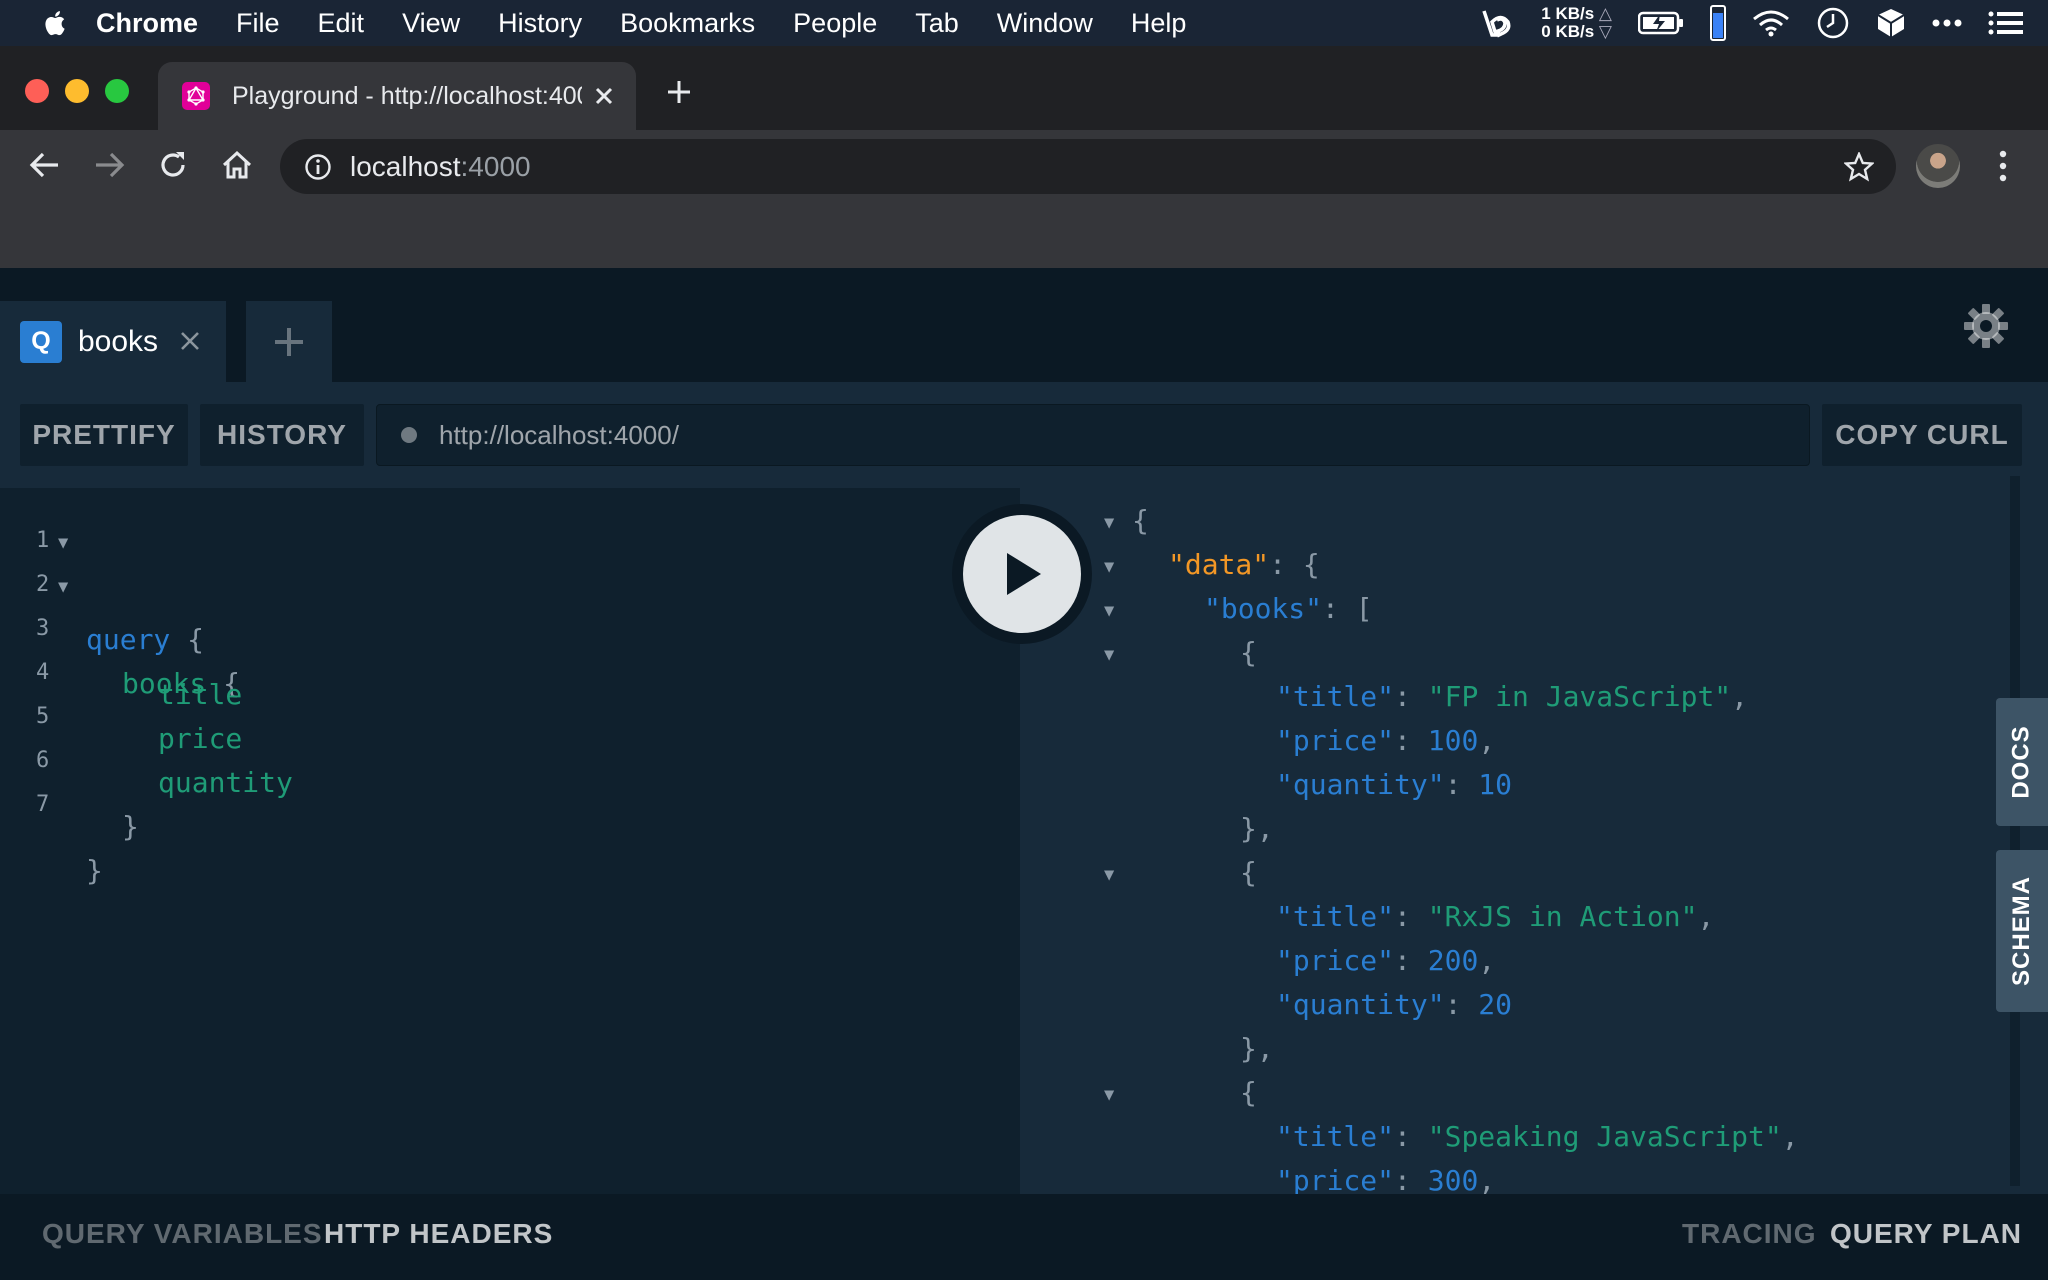 This screenshot has width=2048, height=1280. What do you see at coordinates (431, 23) in the screenshot?
I see `menu-view: View` at bounding box center [431, 23].